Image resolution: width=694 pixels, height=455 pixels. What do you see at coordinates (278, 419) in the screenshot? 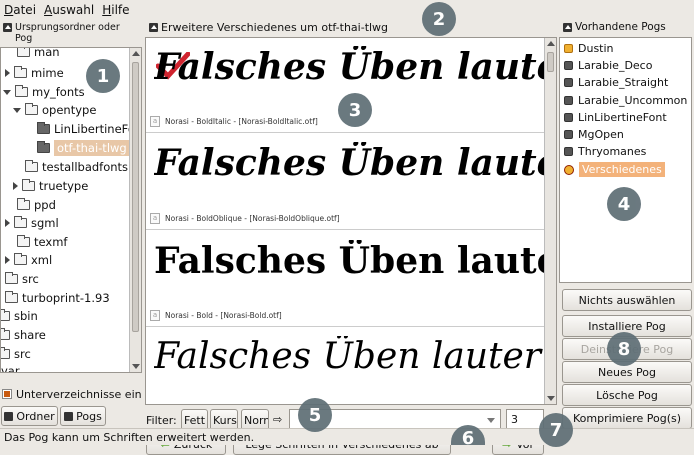
I see `filter-arrow-icon: ⇨` at bounding box center [278, 419].